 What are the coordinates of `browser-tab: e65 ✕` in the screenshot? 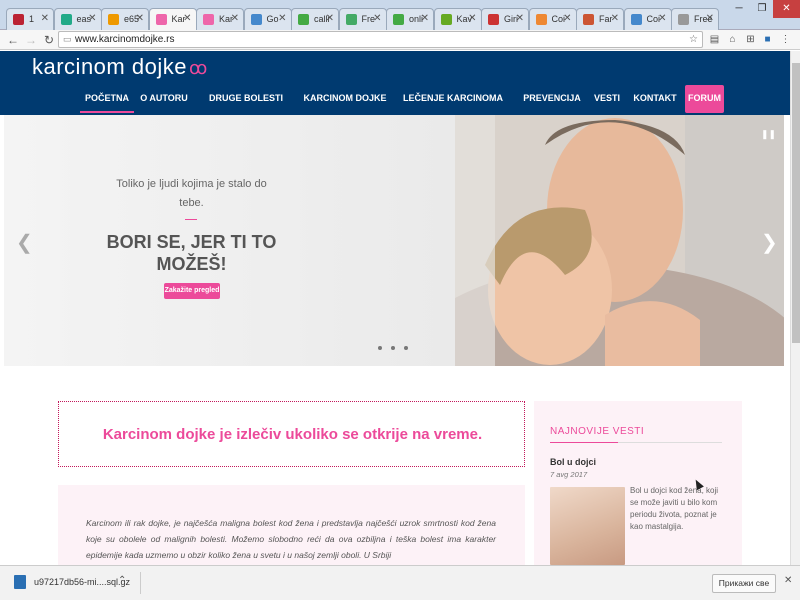 It's located at (125, 19).